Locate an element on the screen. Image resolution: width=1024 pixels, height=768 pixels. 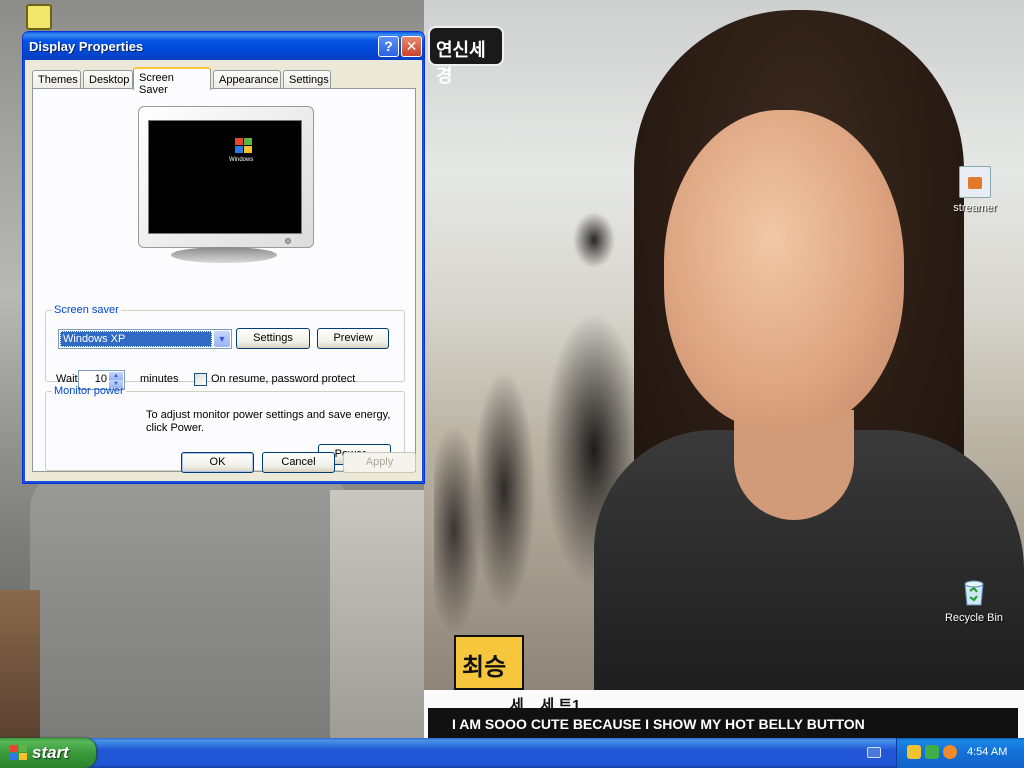
window-title: Display Properties is located at coordinates (86, 46).